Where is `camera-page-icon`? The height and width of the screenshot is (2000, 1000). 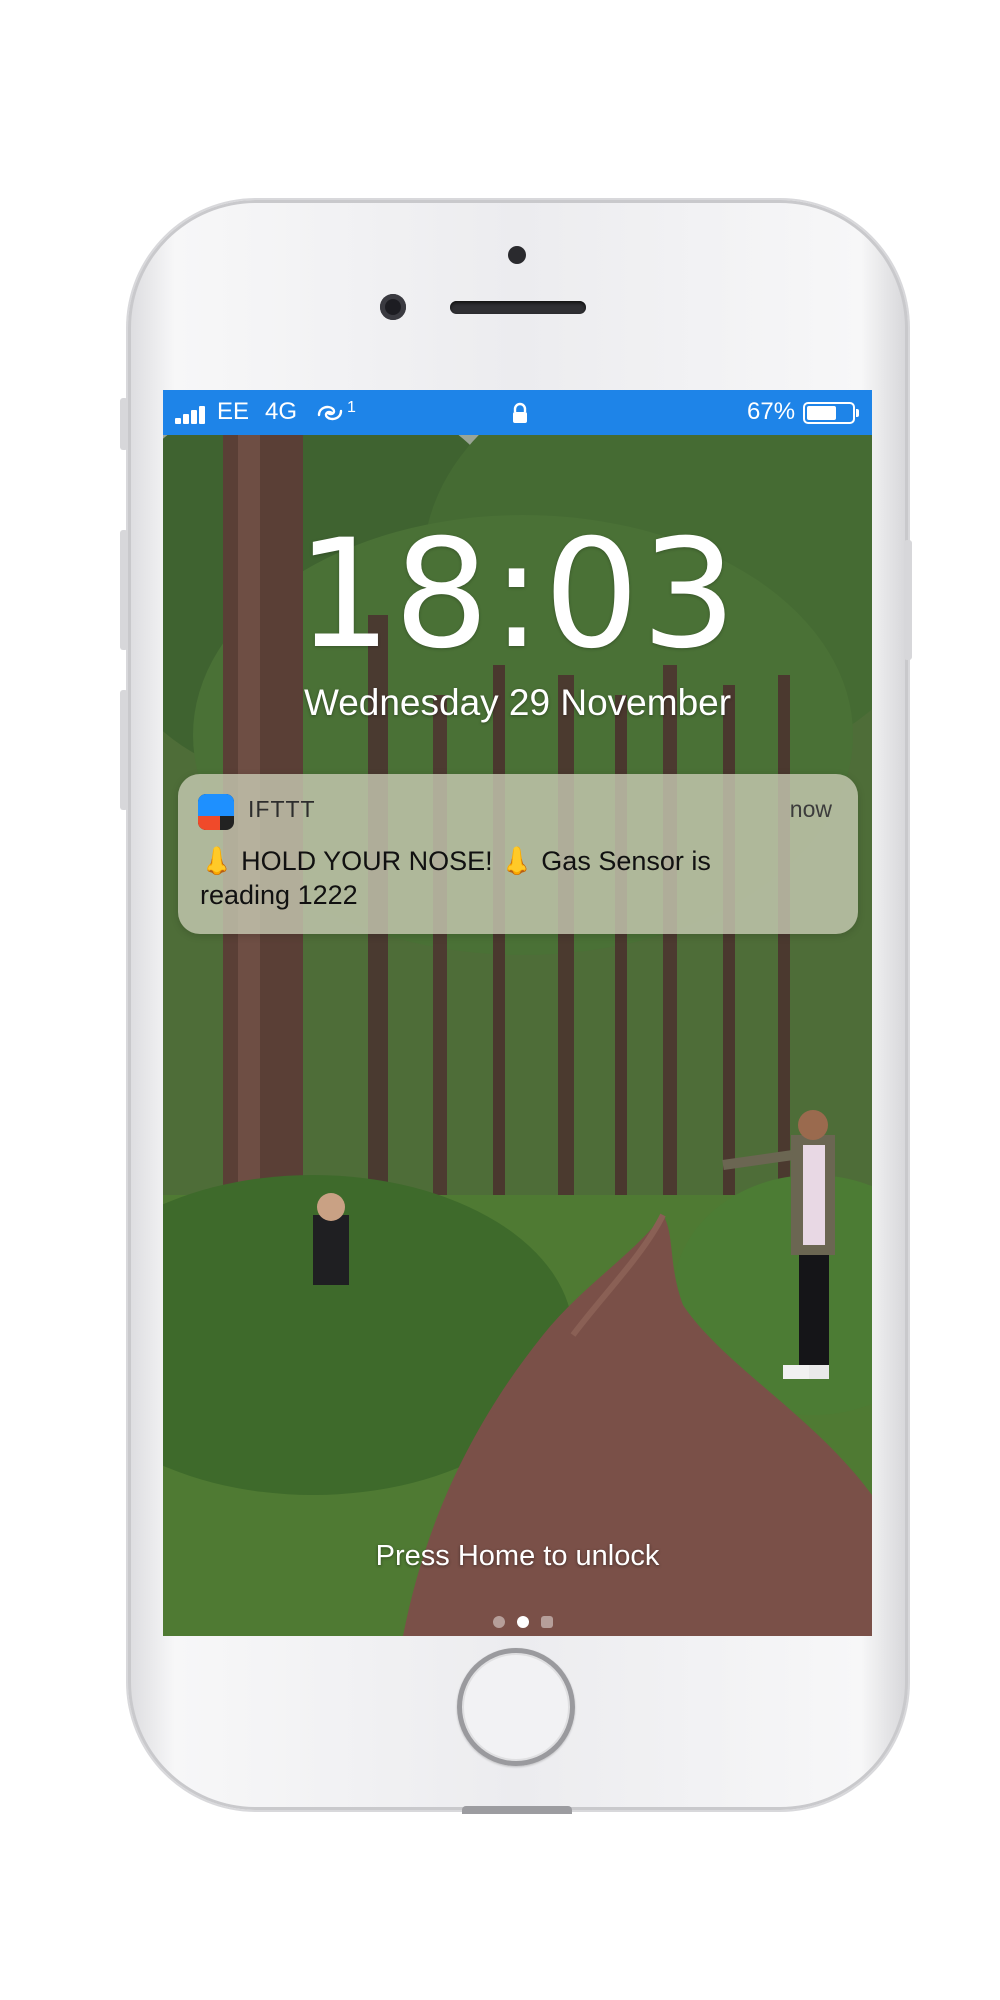 camera-page-icon is located at coordinates (547, 1622).